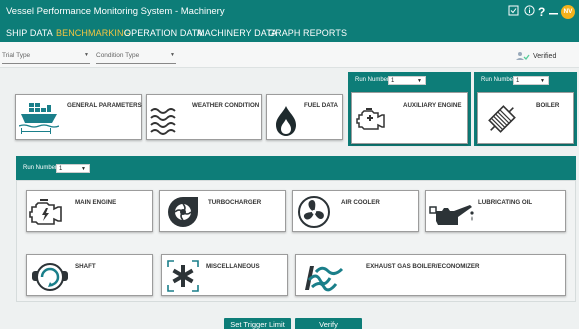  I want to click on shaft-icon, so click(50, 277).